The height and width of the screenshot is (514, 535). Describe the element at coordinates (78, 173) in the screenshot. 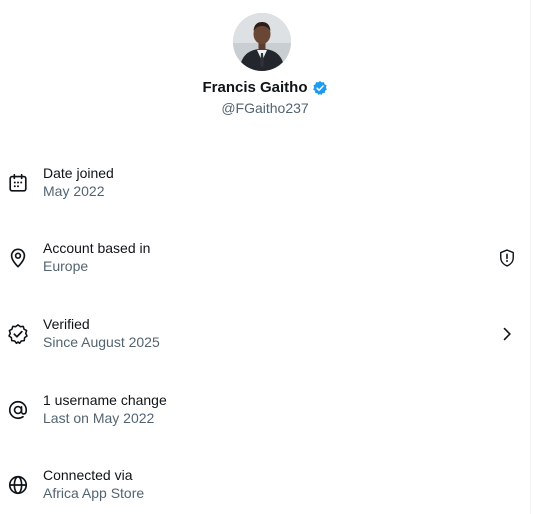

I see `detail-title: Date joined` at that location.